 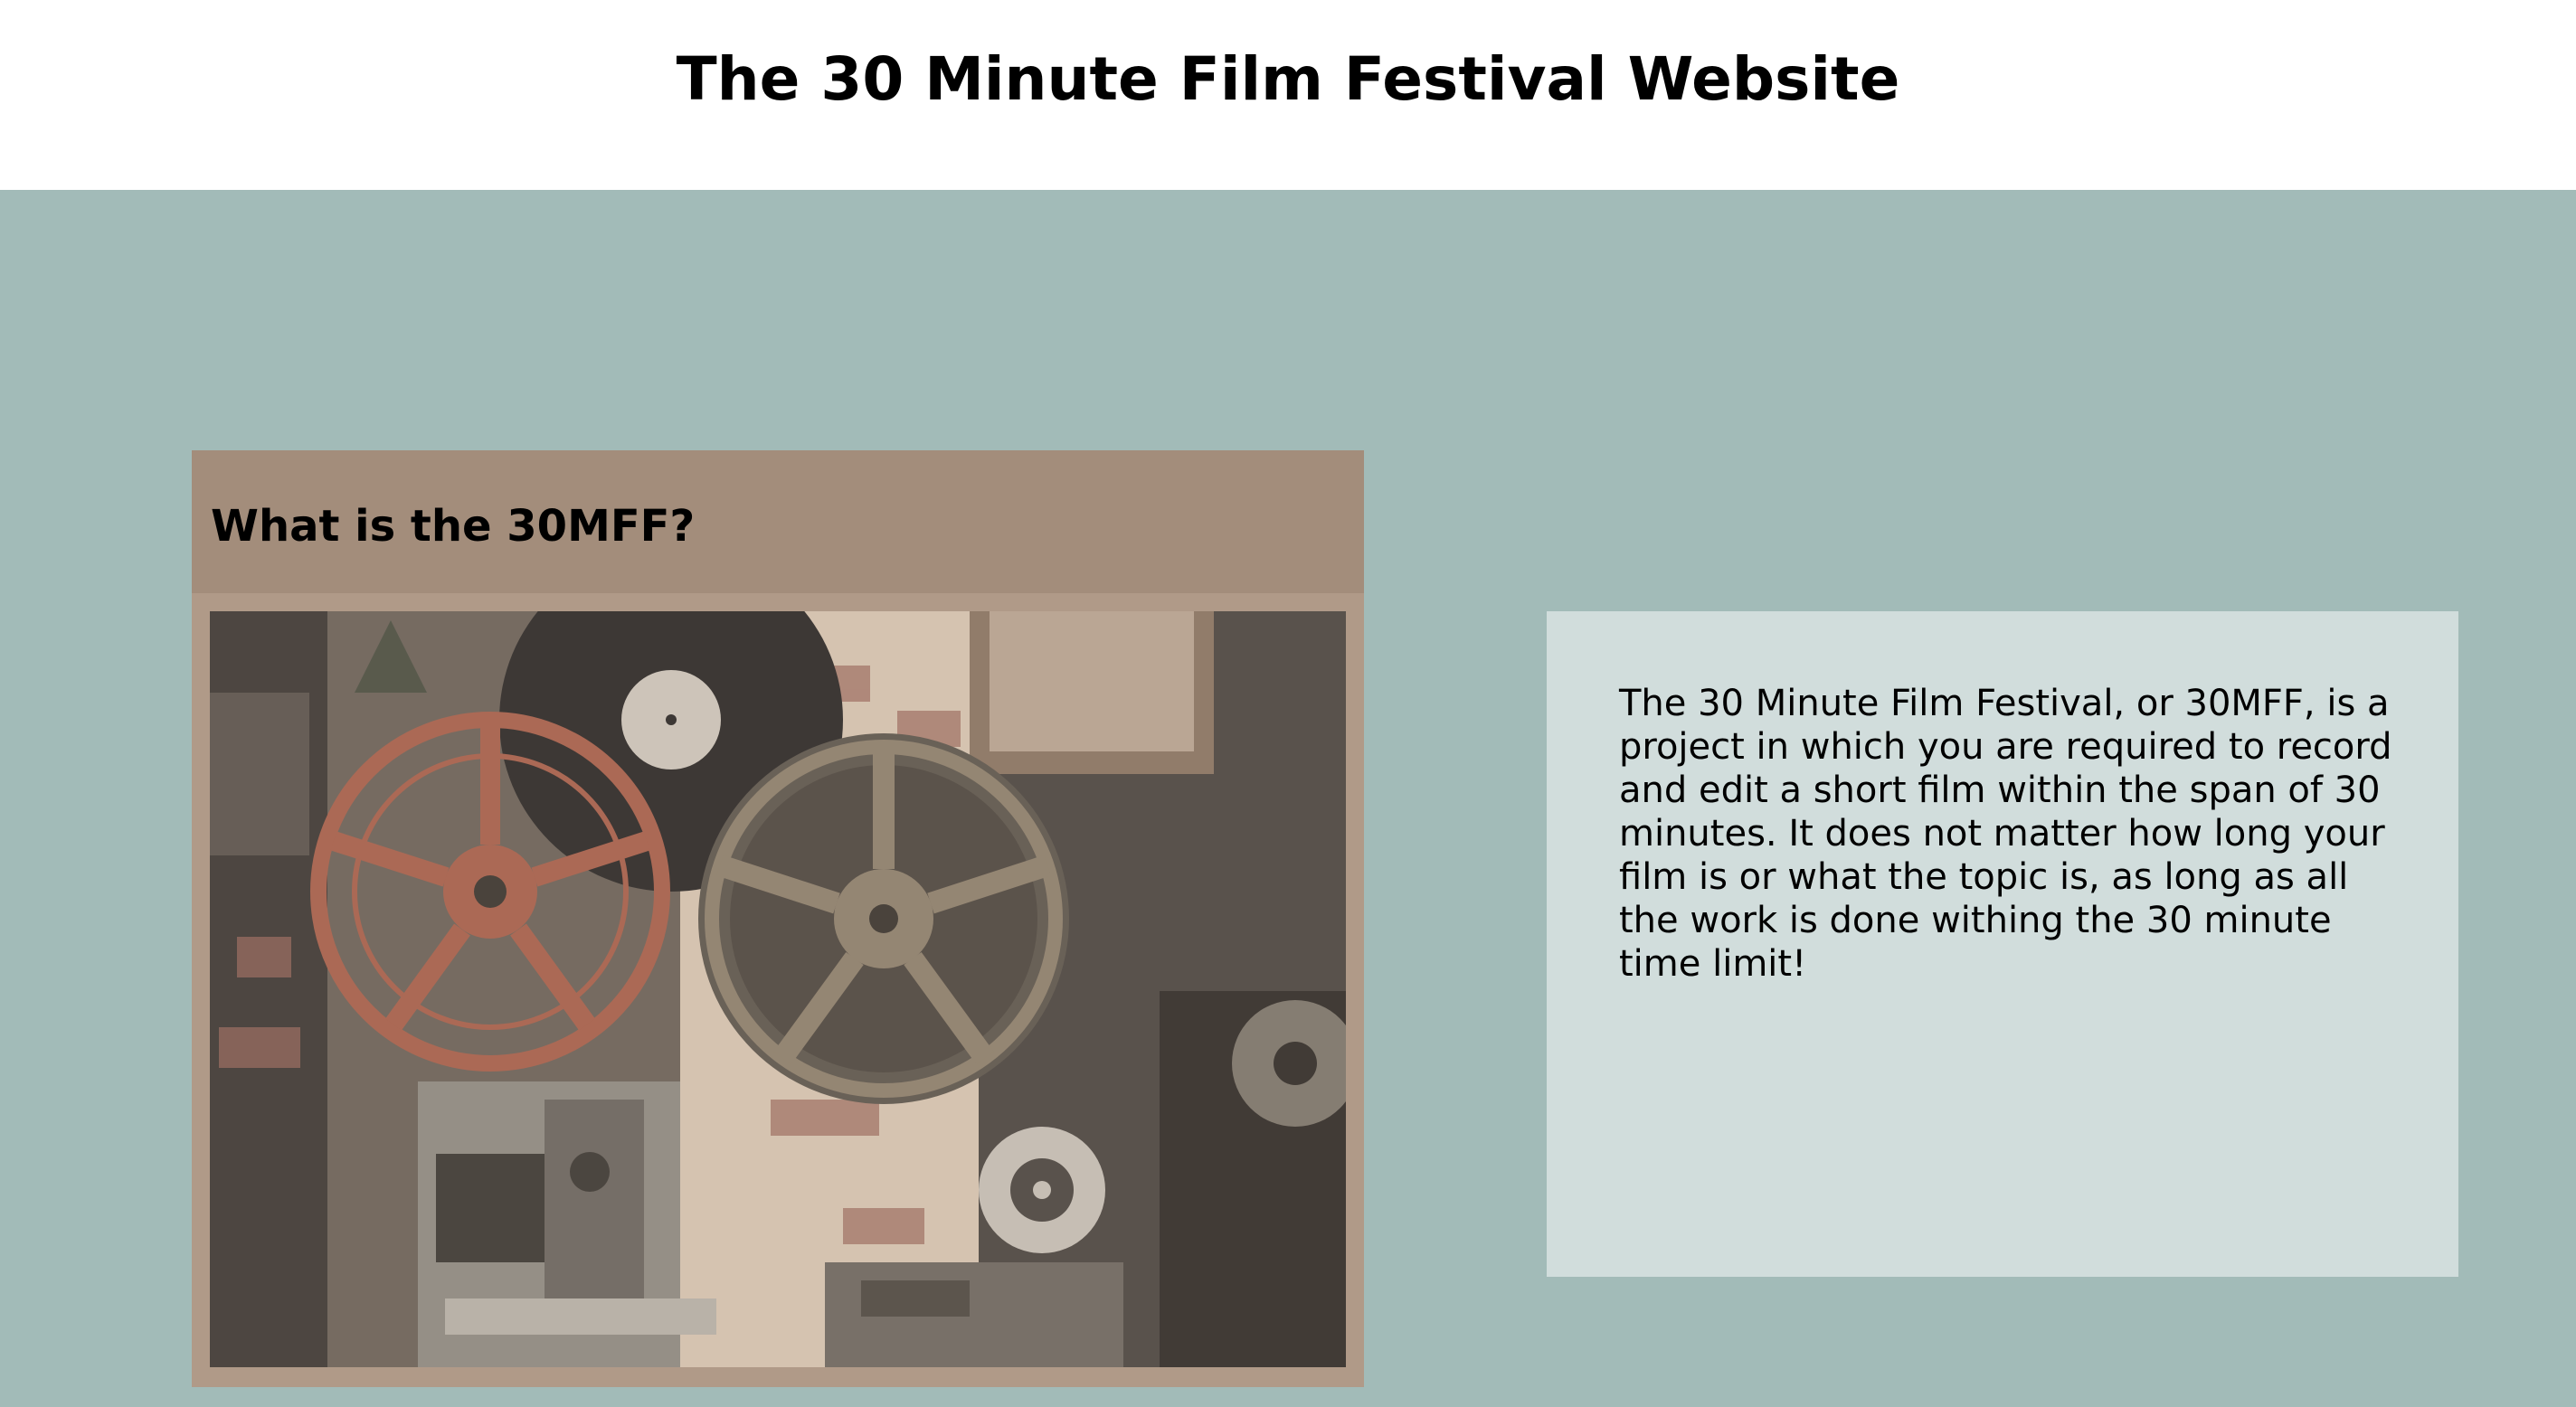 I want to click on card-header: What is the 30MFF?, so click(x=778, y=521).